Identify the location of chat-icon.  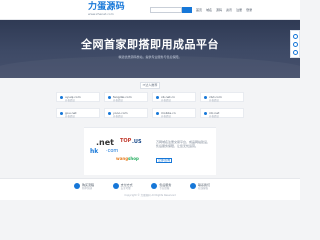
(295, 36).